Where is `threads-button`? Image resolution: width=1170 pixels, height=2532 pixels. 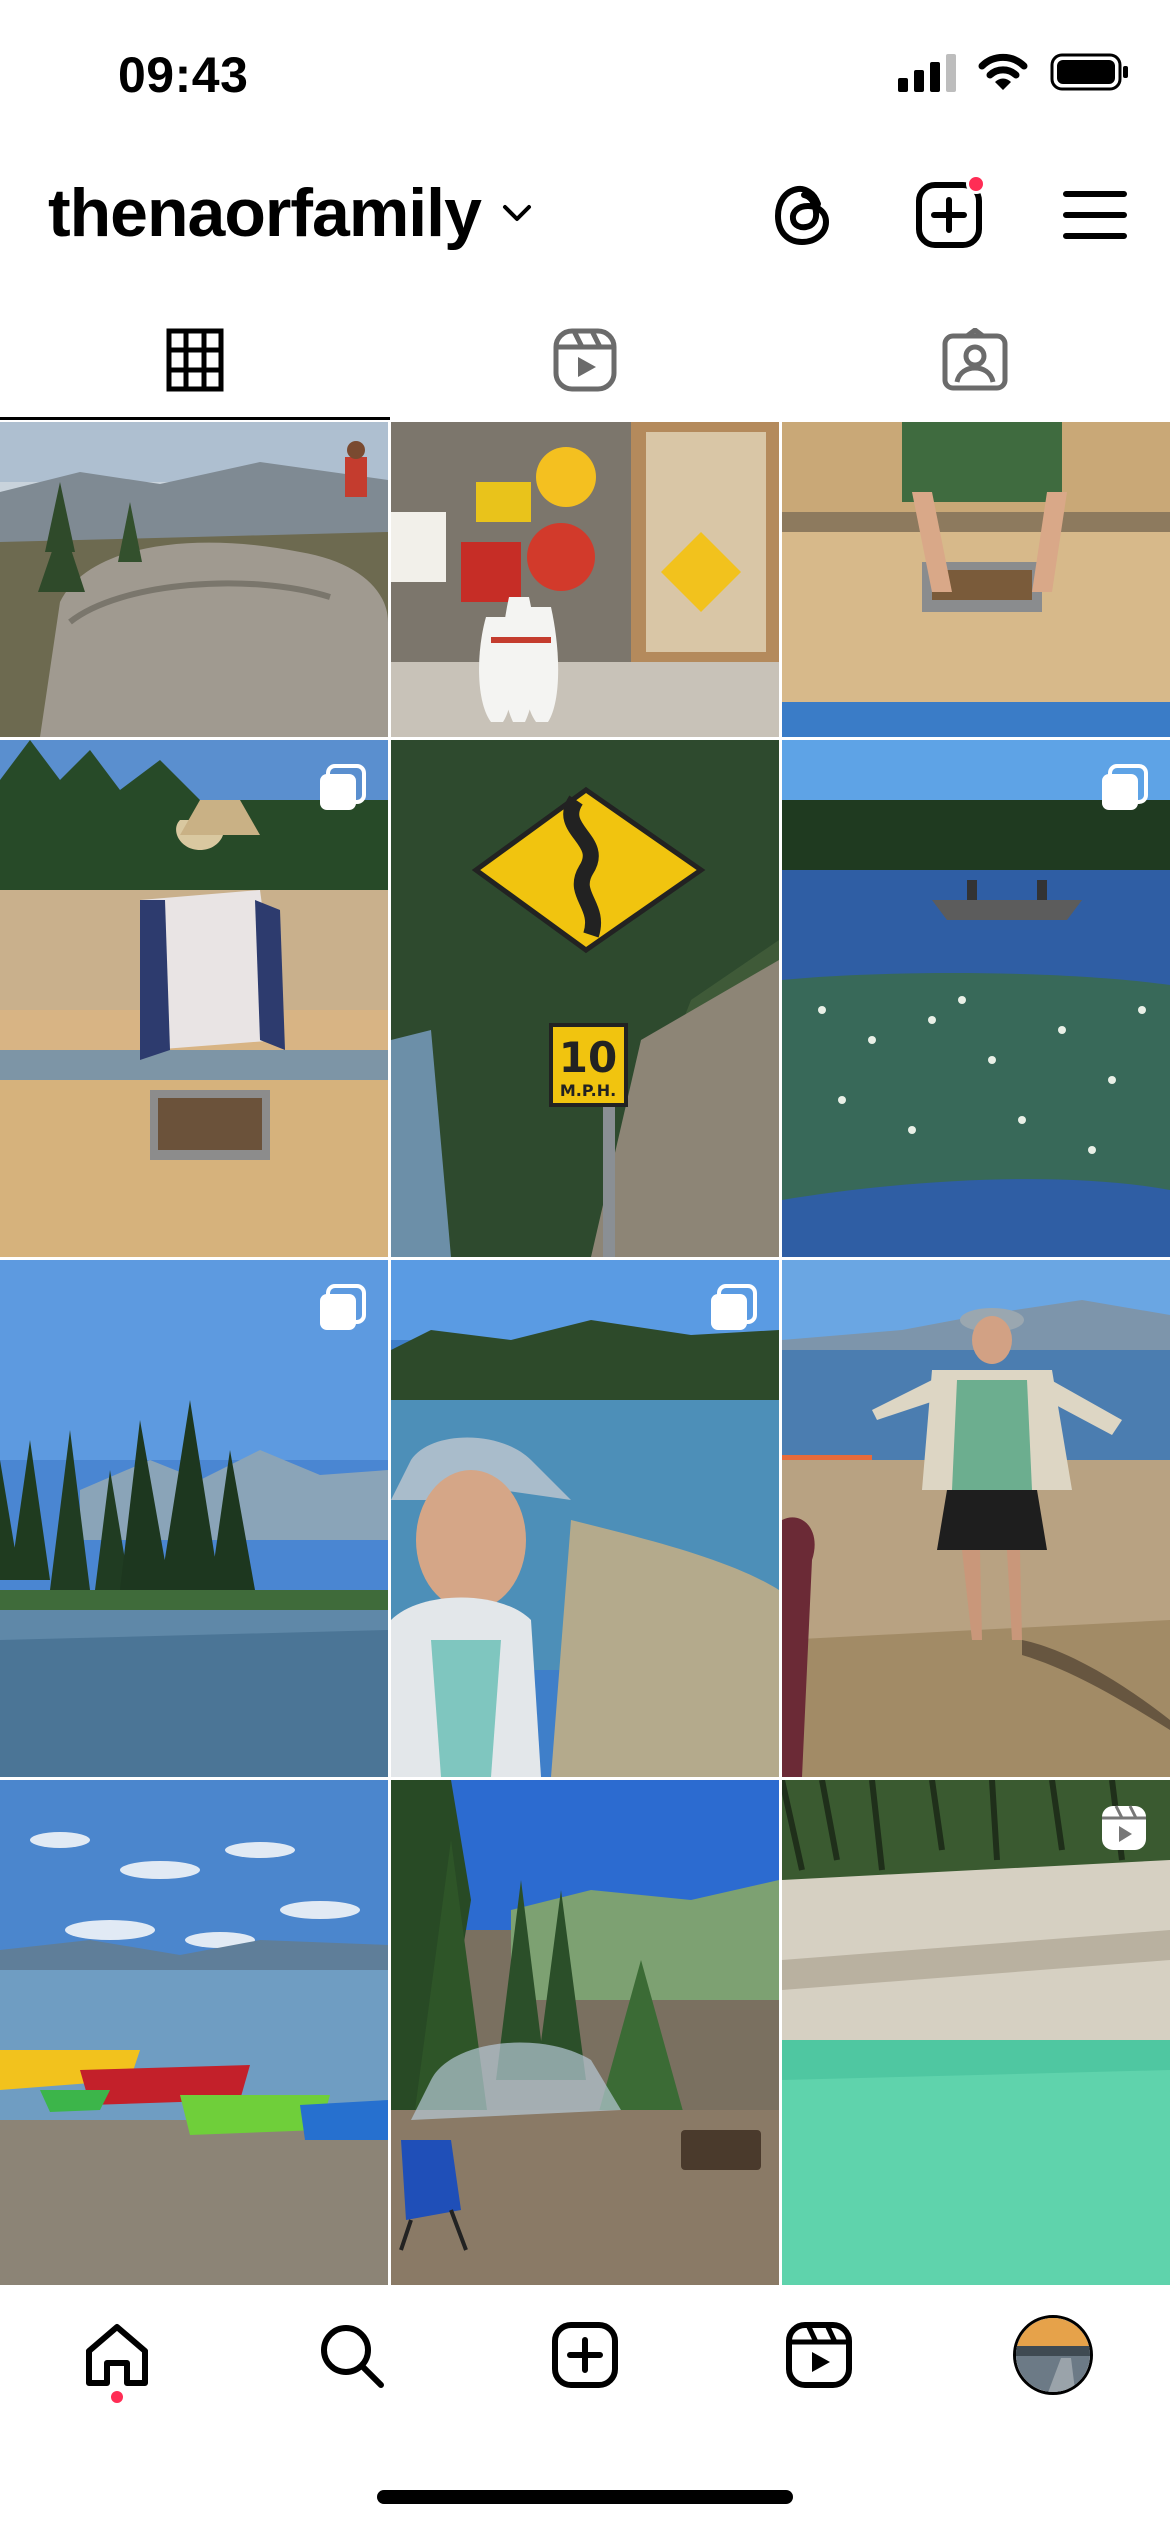 threads-button is located at coordinates (803, 215).